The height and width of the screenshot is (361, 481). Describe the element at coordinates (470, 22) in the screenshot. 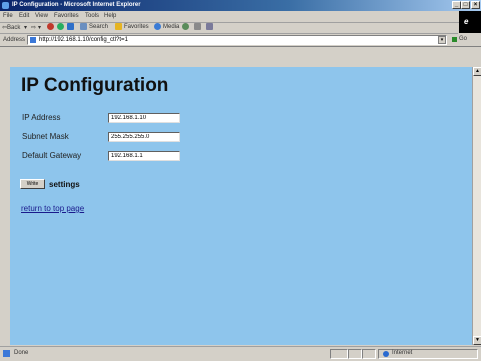

I see `throbber: e` at that location.